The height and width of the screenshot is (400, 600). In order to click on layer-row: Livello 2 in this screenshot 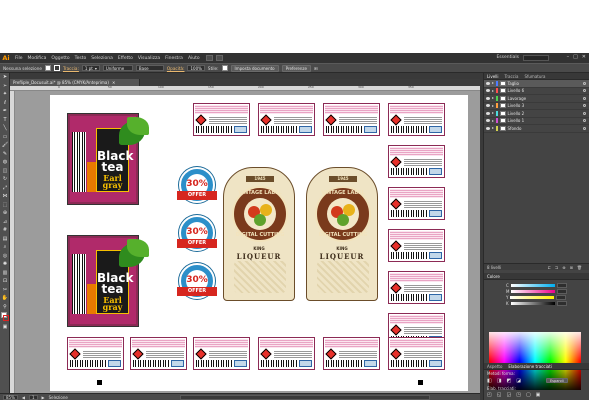, I will do `click(536, 114)`.